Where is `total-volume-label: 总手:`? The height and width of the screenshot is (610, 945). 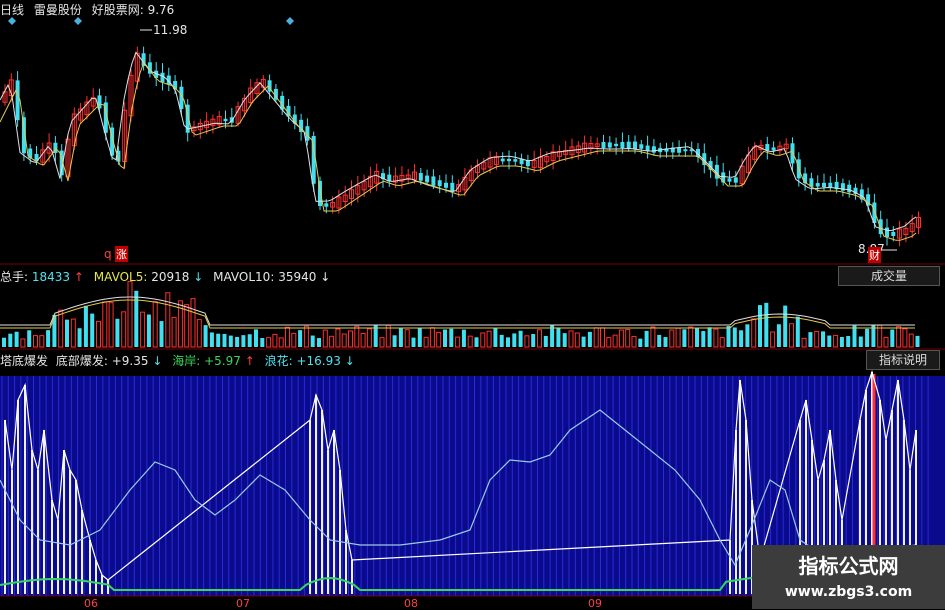
total-volume-label: 总手: is located at coordinates (14, 277).